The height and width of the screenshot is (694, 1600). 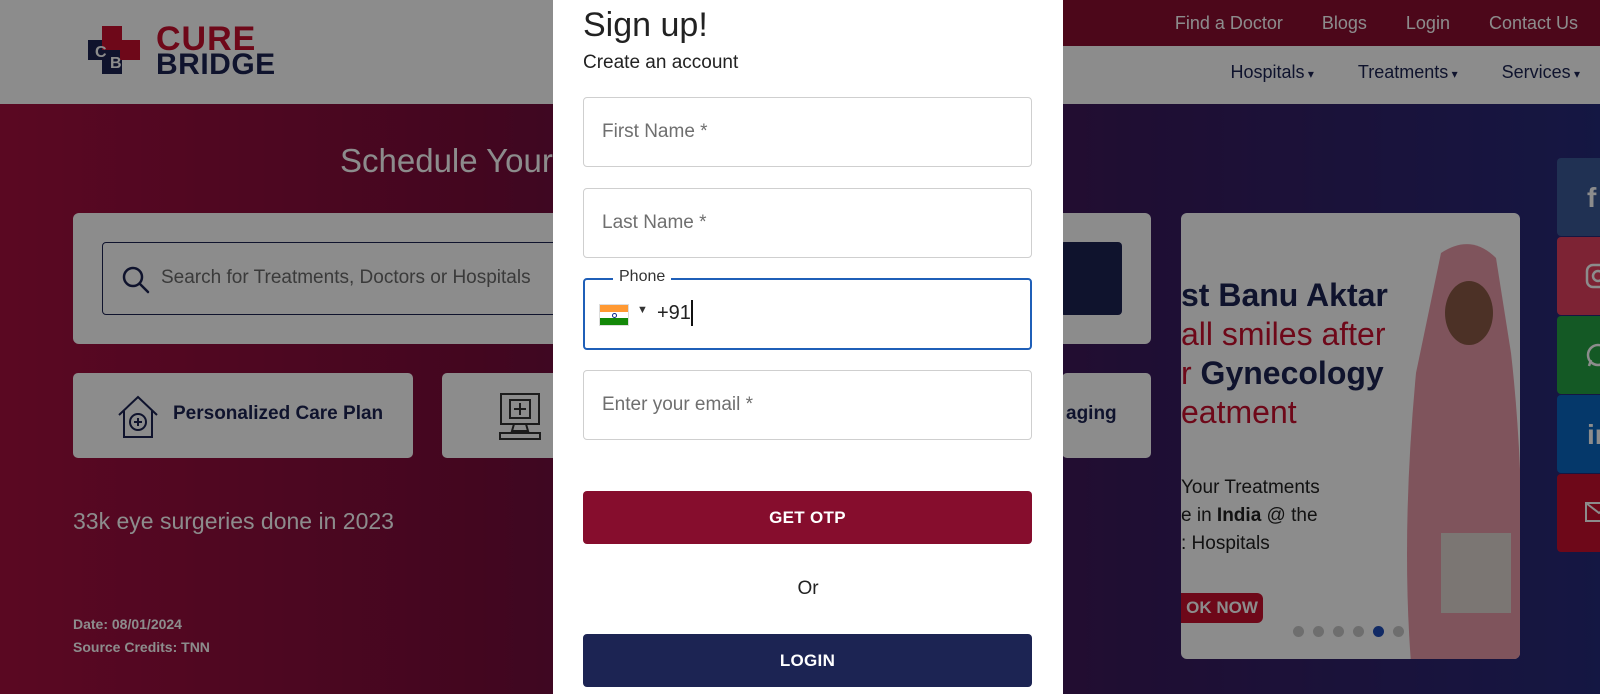 What do you see at coordinates (661, 62) in the screenshot?
I see `modal-subtitle: Create an account` at bounding box center [661, 62].